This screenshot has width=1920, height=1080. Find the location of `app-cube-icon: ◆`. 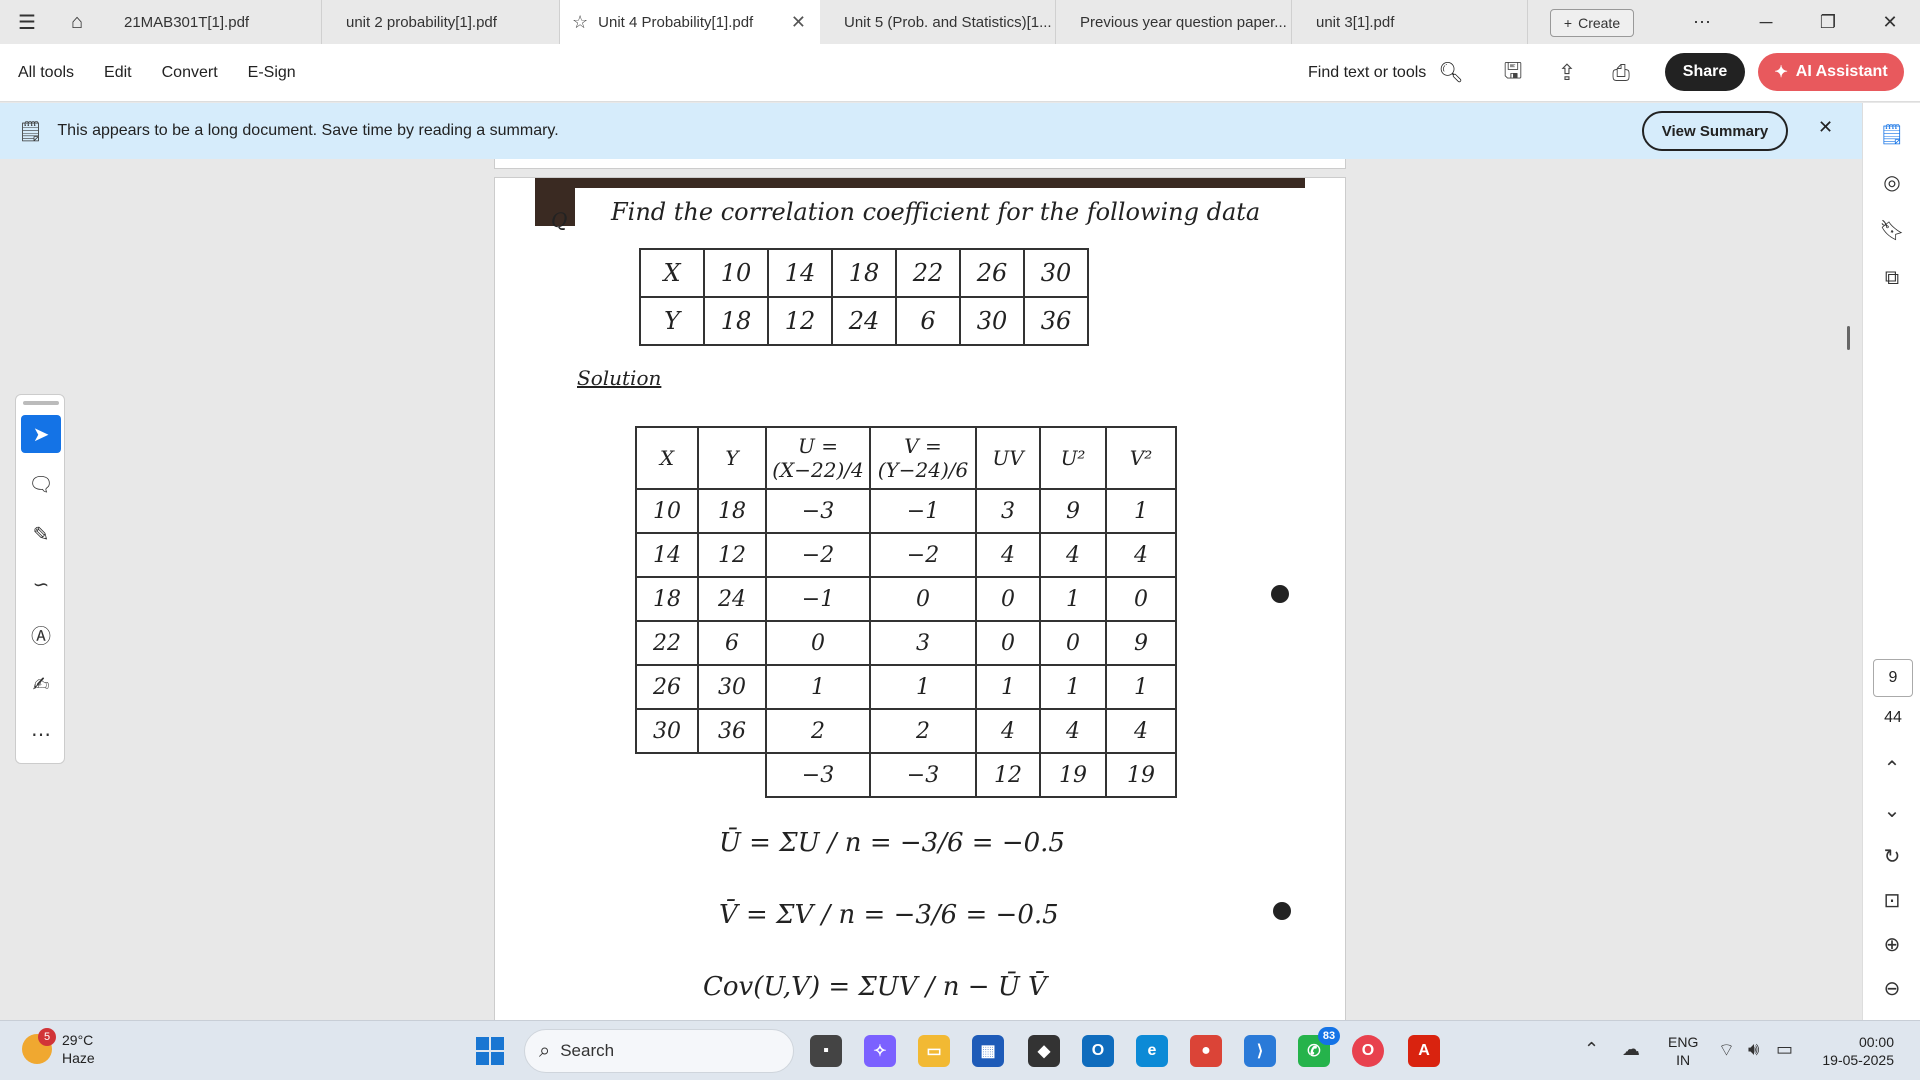

app-cube-icon: ◆ is located at coordinates (1044, 1051).